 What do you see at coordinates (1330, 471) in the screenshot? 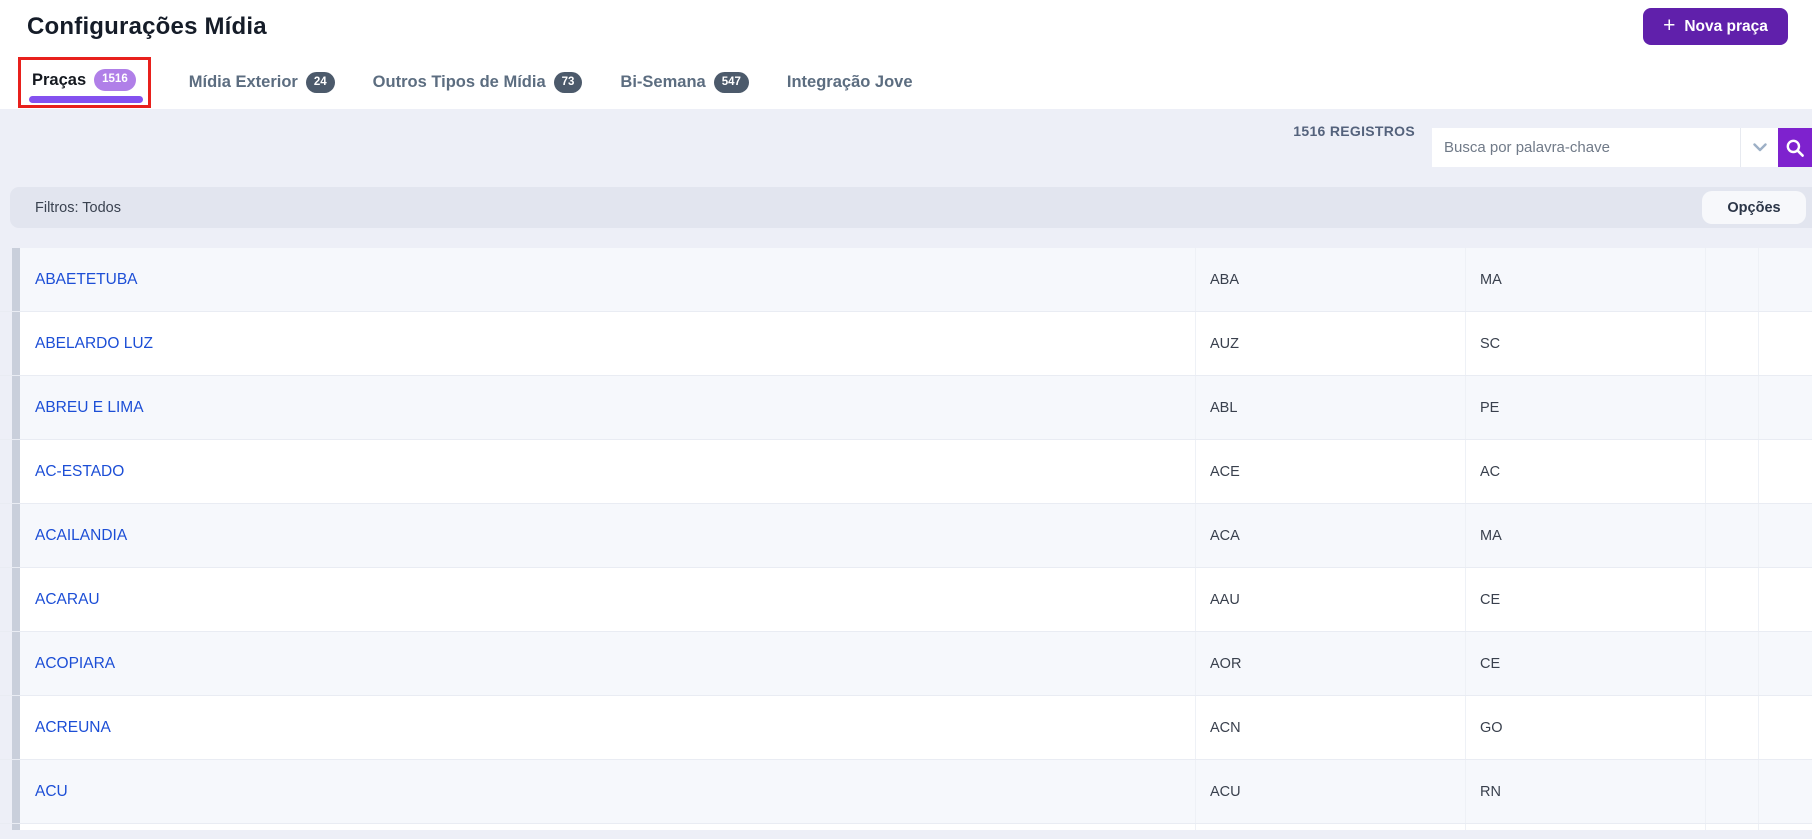
I see `praca-code-cell: ACE` at bounding box center [1330, 471].